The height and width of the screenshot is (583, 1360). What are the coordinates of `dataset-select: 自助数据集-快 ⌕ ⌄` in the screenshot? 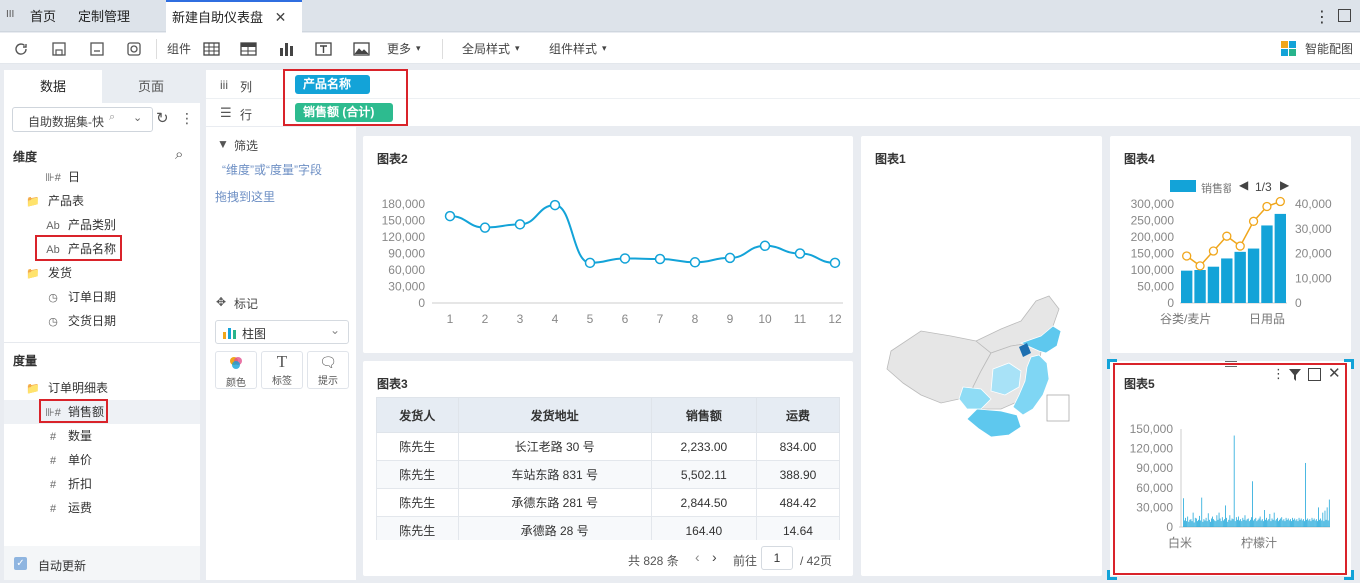 It's located at (82, 119).